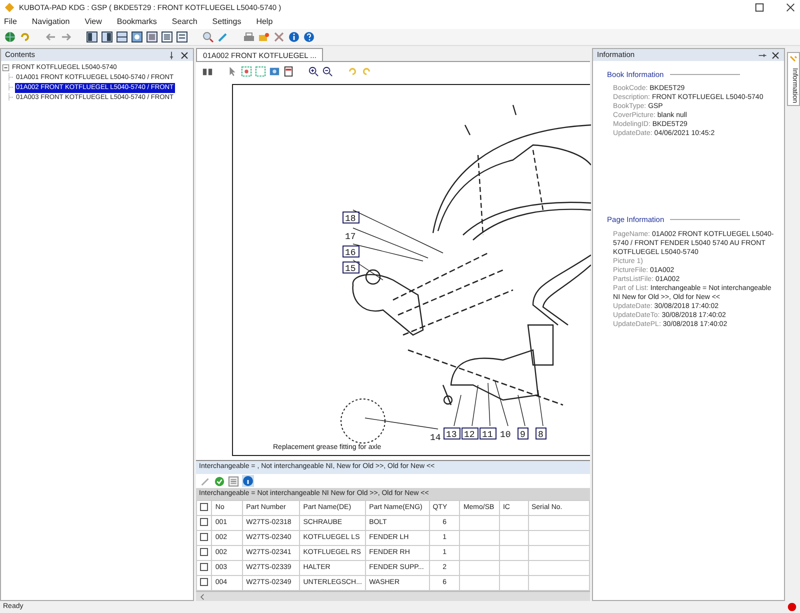 The height and width of the screenshot is (613, 800). What do you see at coordinates (93, 22) in the screenshot?
I see `menu-item: View` at bounding box center [93, 22].